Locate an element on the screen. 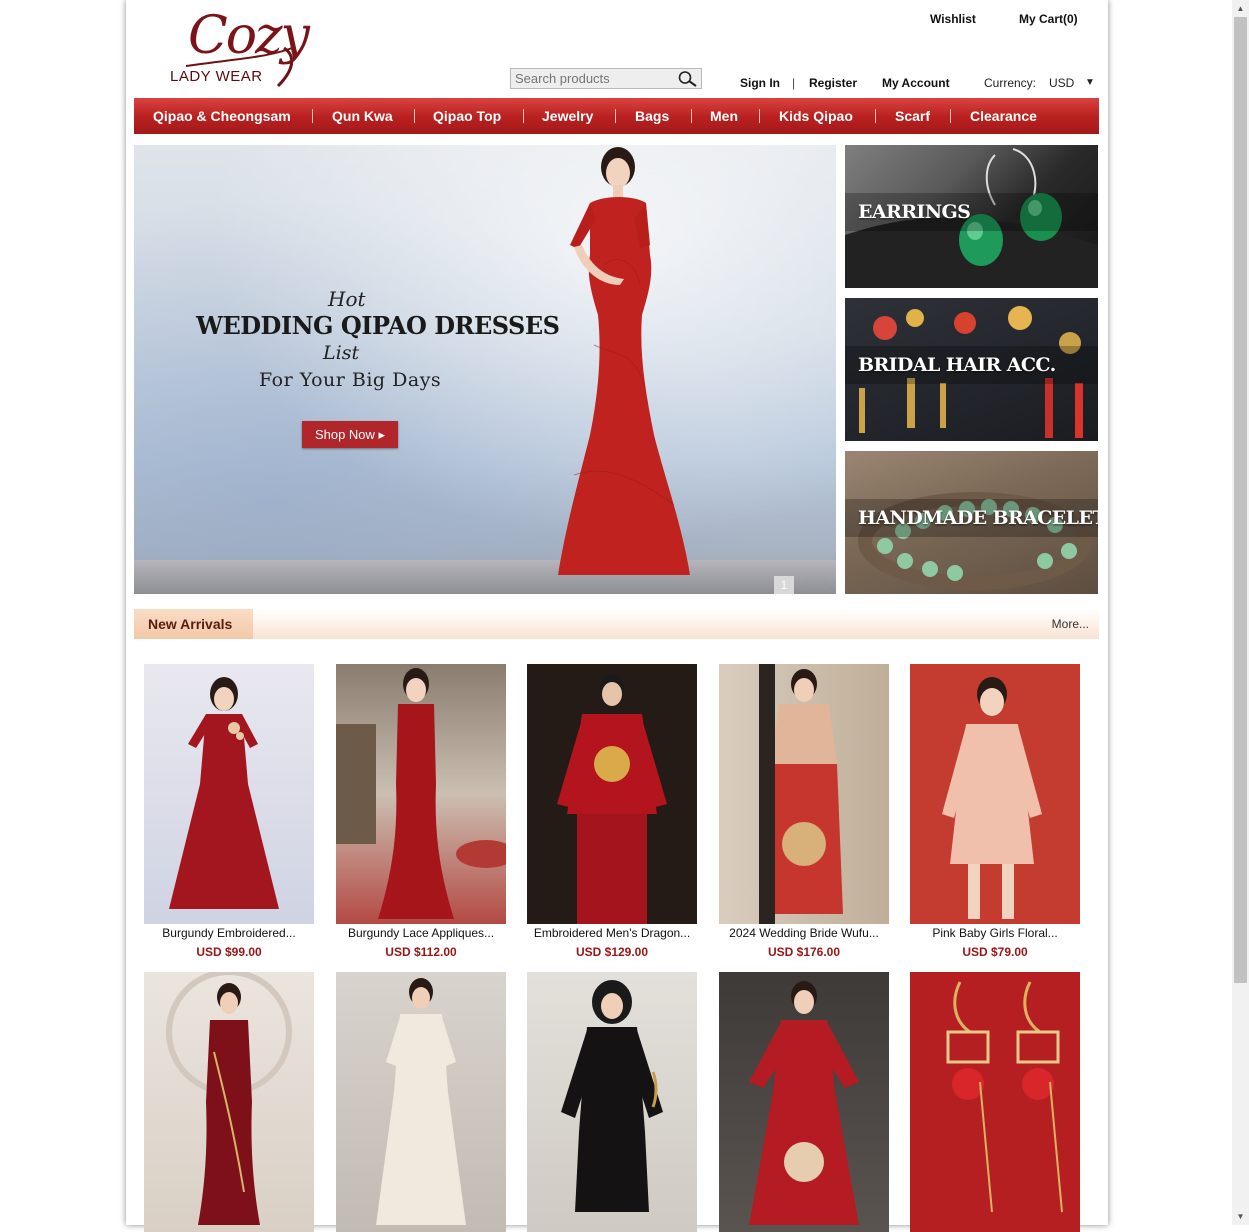  burgundy-lace-dress-illustration is located at coordinates (421, 793).